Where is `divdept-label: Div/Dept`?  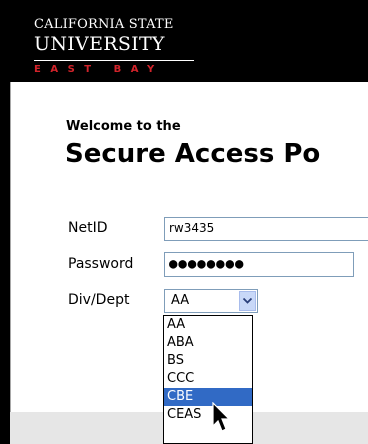
divdept-label: Div/Dept is located at coordinates (99, 300).